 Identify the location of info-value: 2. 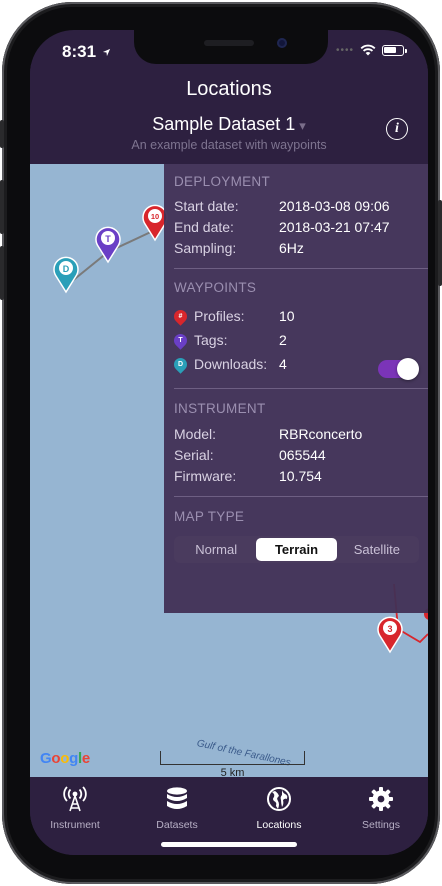
(283, 340).